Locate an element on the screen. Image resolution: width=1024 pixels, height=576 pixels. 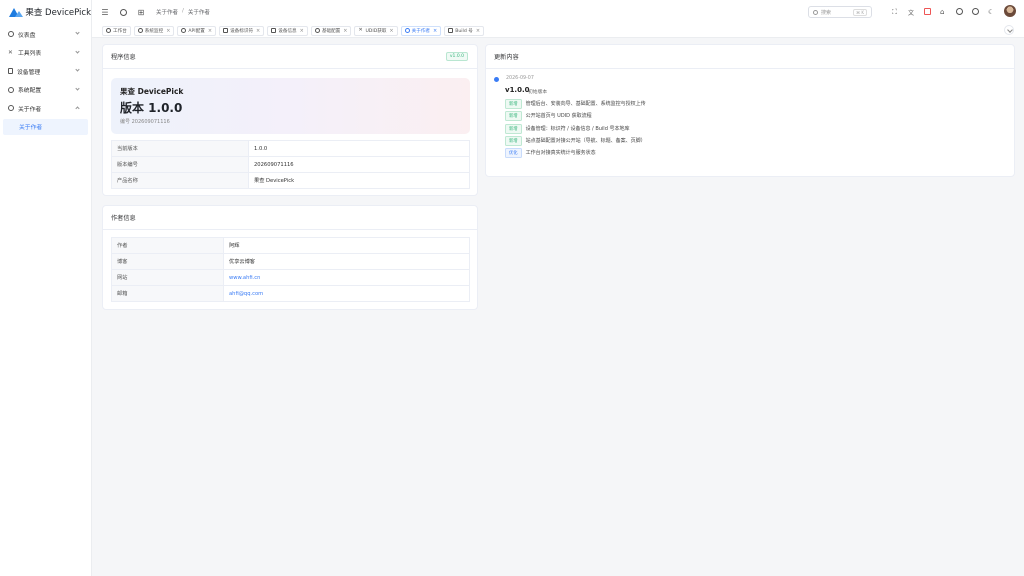
card-header: 更新内容 is located at coordinates (750, 57).